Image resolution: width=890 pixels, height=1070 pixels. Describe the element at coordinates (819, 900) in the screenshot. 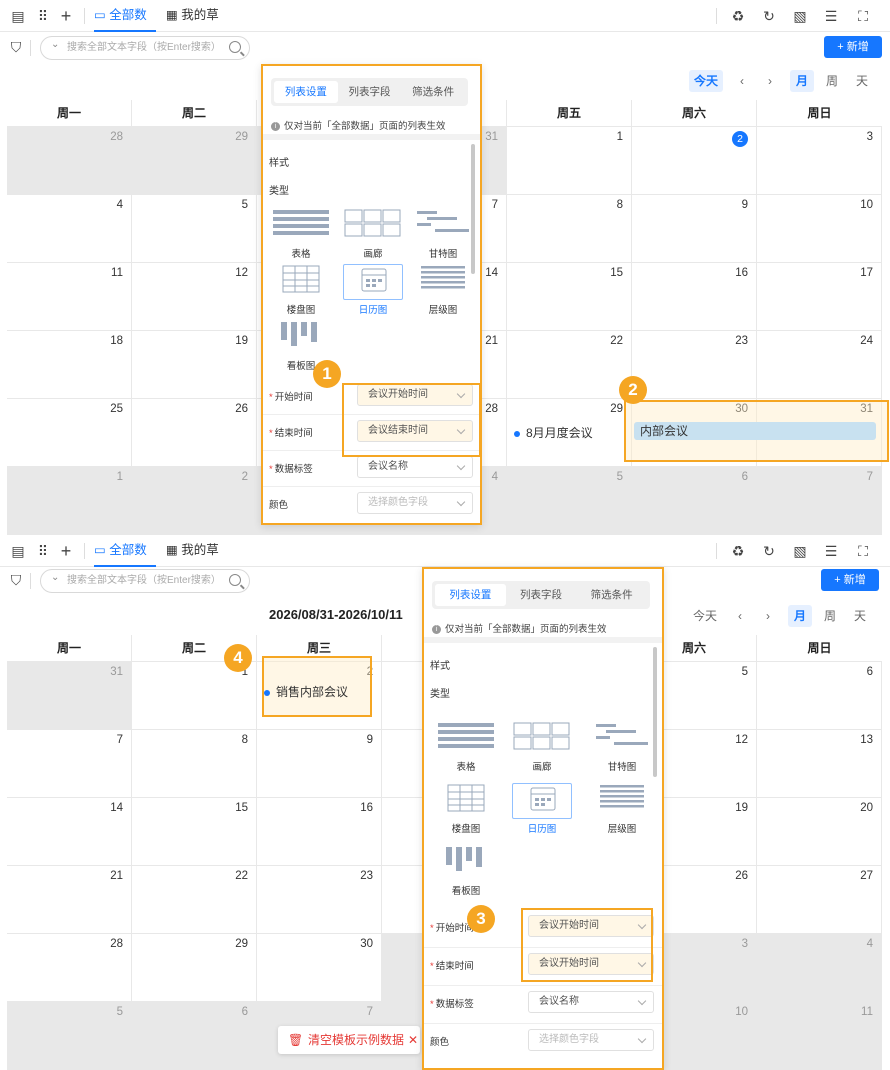

I see `day-cell: 27` at that location.